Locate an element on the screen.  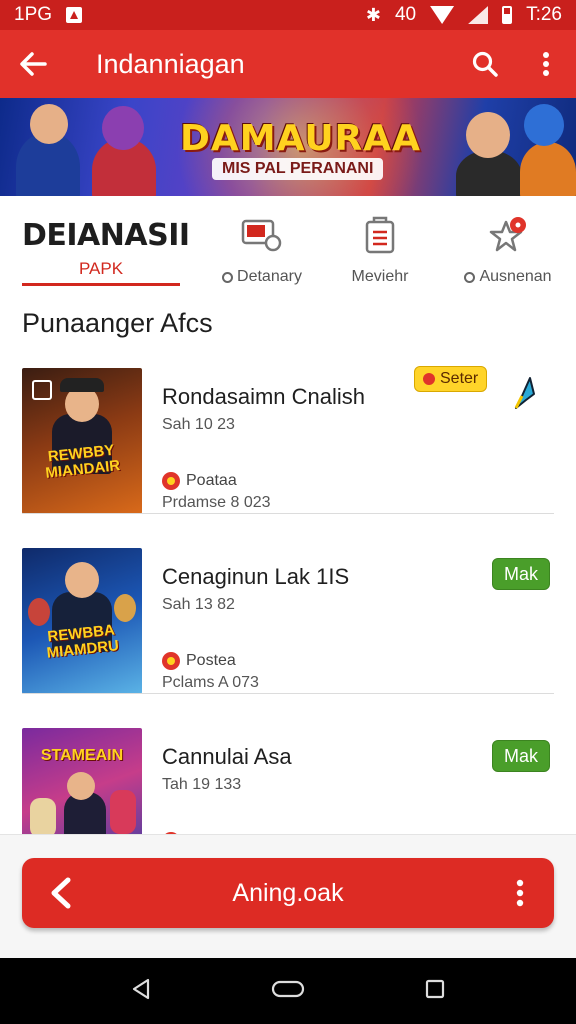
category-tabs: DEIANASII PAPK Detanary Meviehr Ausnenan is located at coordinates (288, 244).